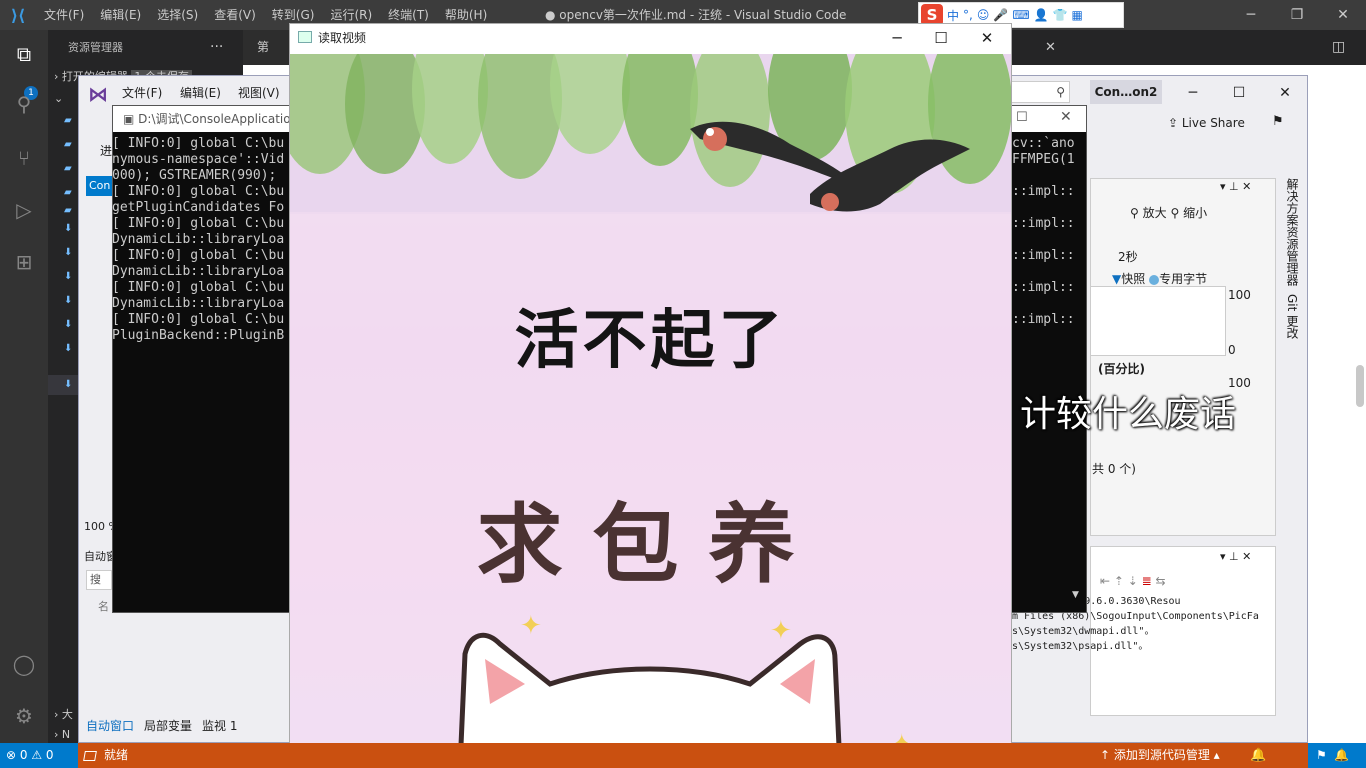 This screenshot has height=768, width=1366. I want to click on timeline-tick-label: 2秒, so click(1128, 257).